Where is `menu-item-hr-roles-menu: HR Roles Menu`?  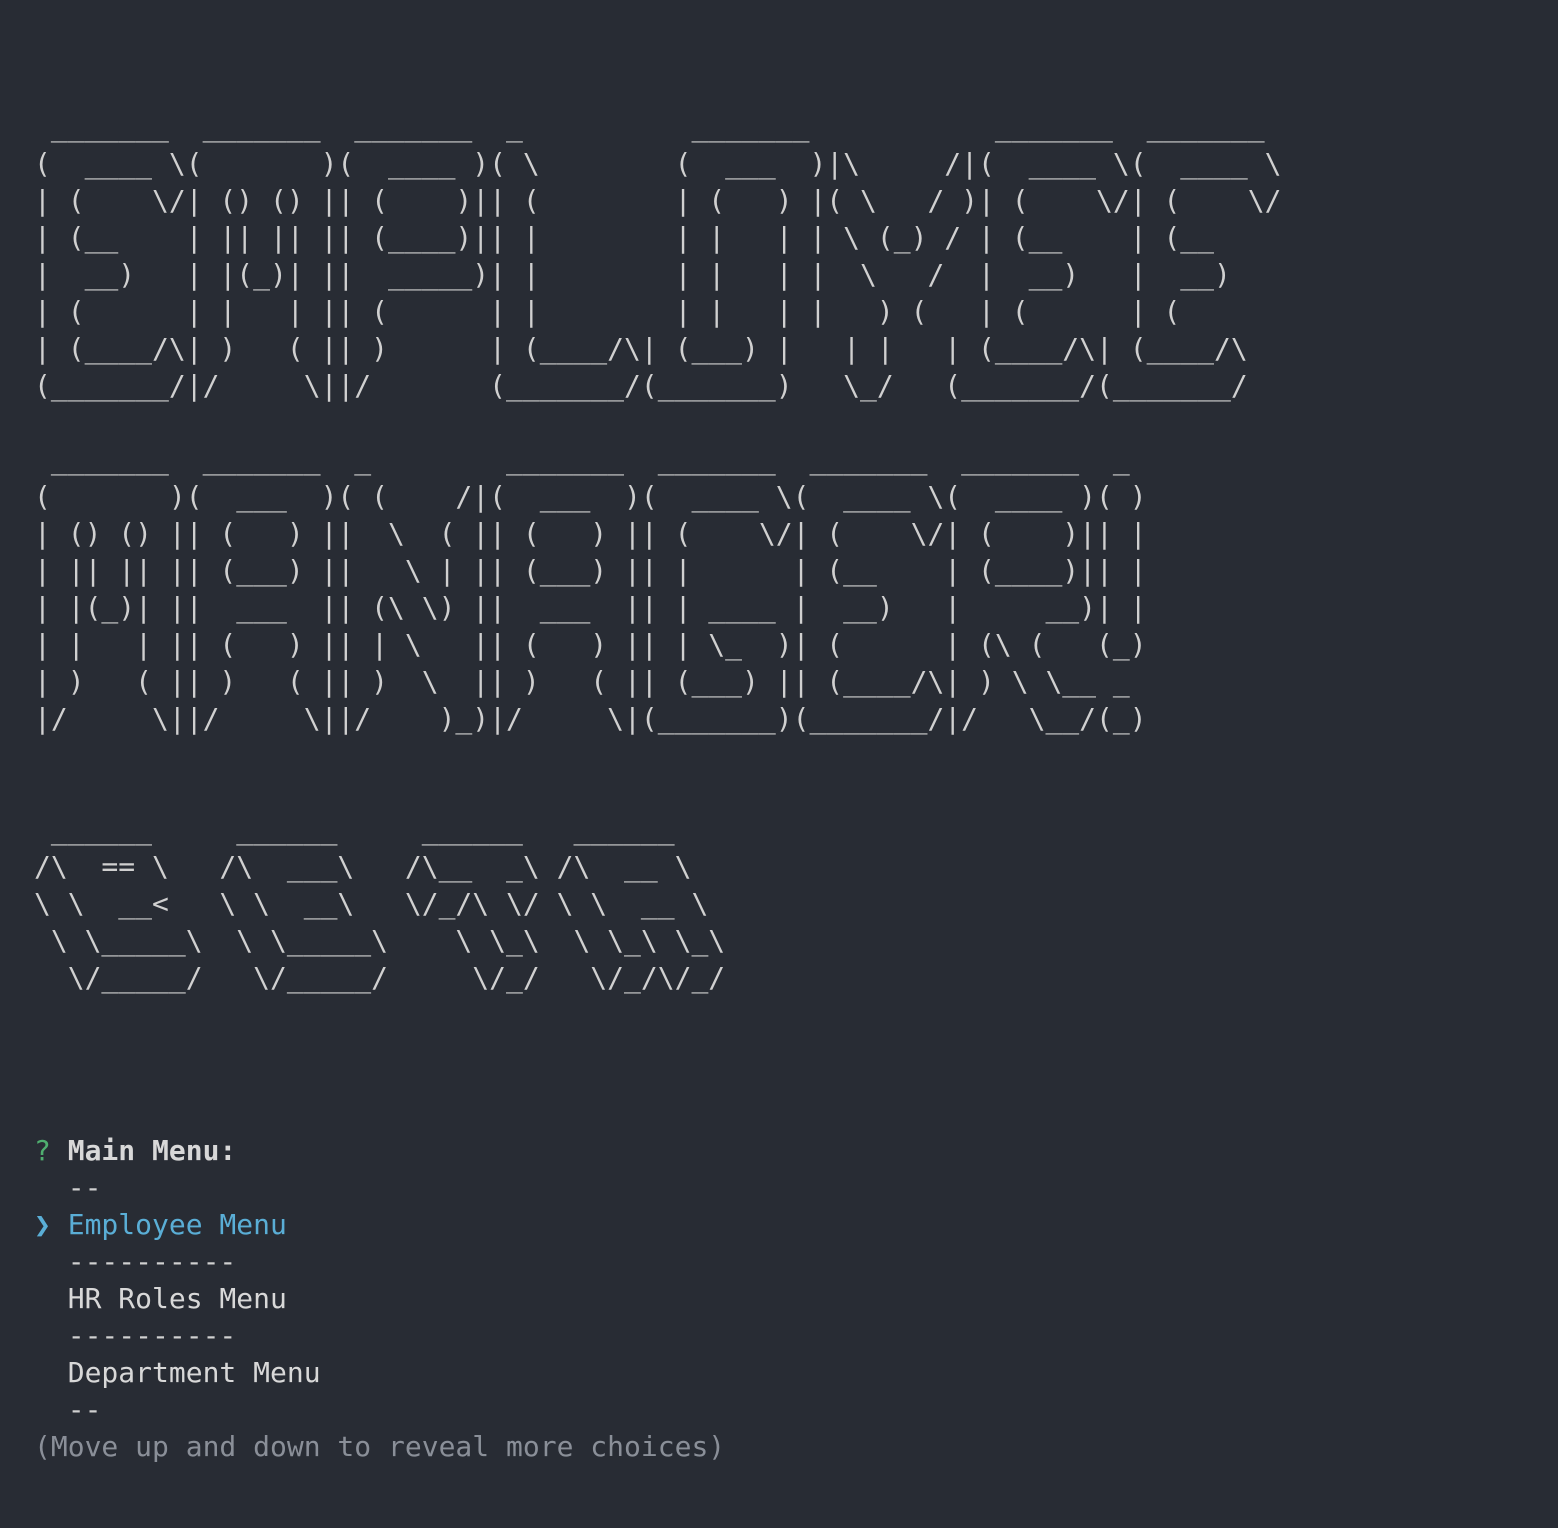
menu-item-hr-roles-menu: HR Roles Menu is located at coordinates (379, 1298).